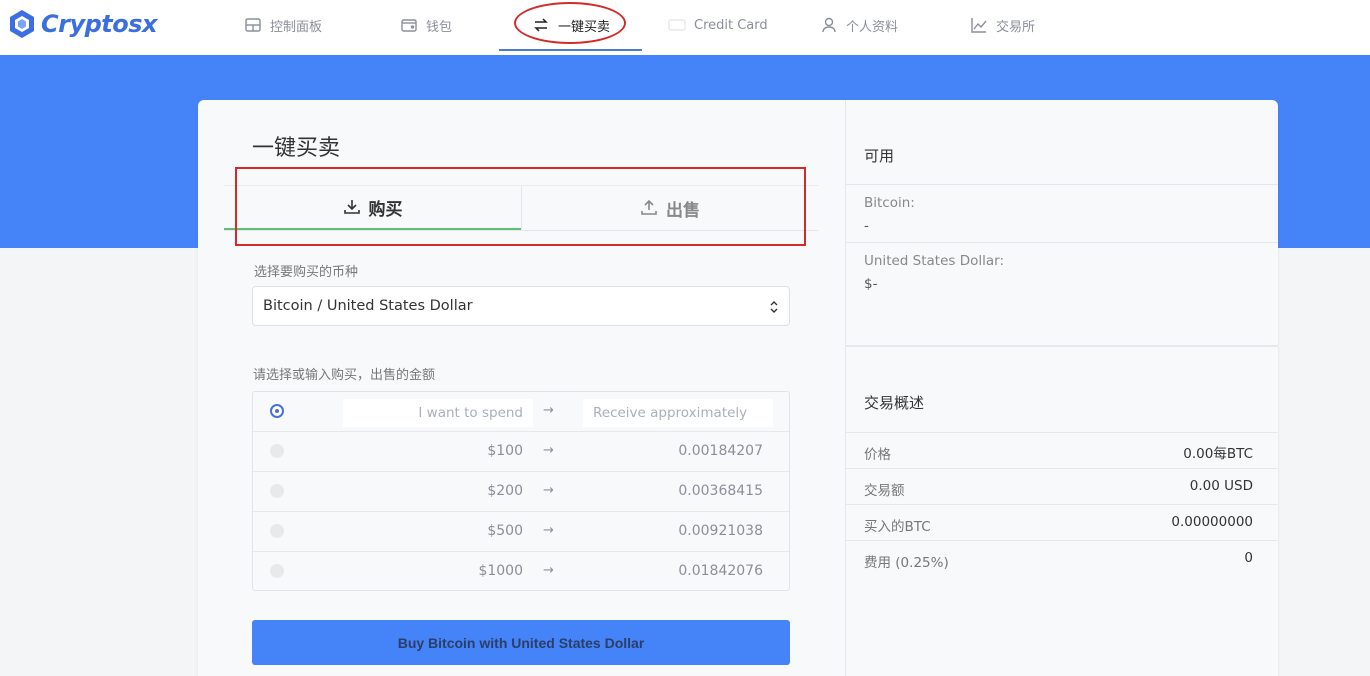  What do you see at coordinates (277, 411) in the screenshot?
I see `radio-custom` at bounding box center [277, 411].